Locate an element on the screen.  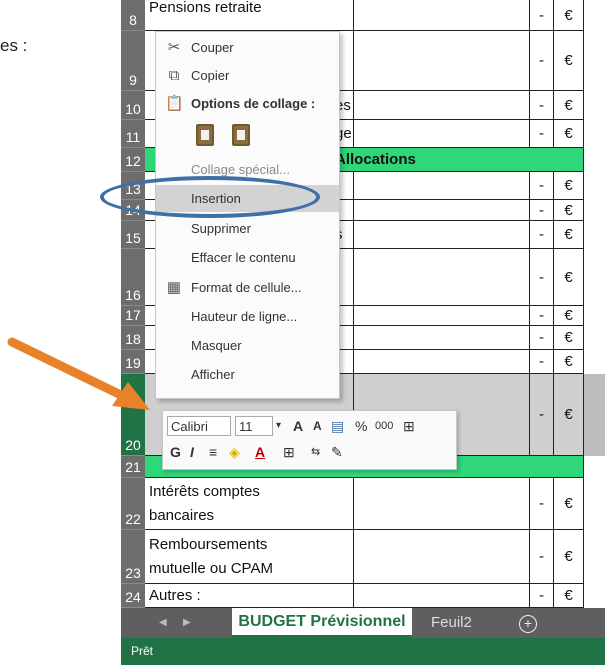
cell-dash-row-23: - is located at coordinates (542, 557).